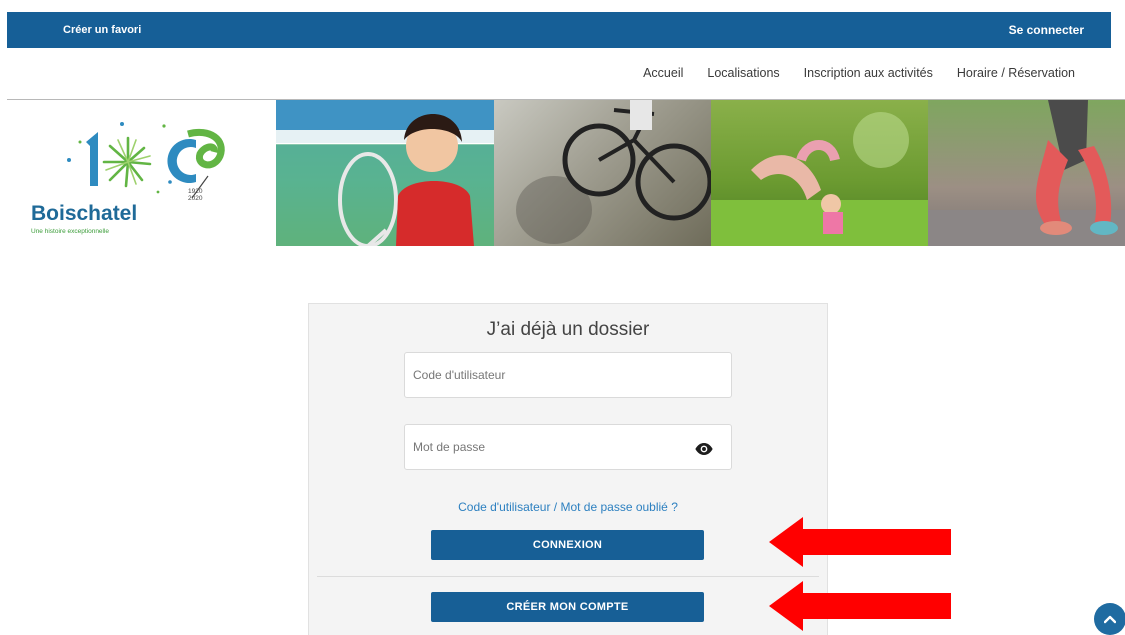 The image size is (1125, 635). I want to click on nav-item-activity-registration: Inscription aux activités, so click(868, 73).